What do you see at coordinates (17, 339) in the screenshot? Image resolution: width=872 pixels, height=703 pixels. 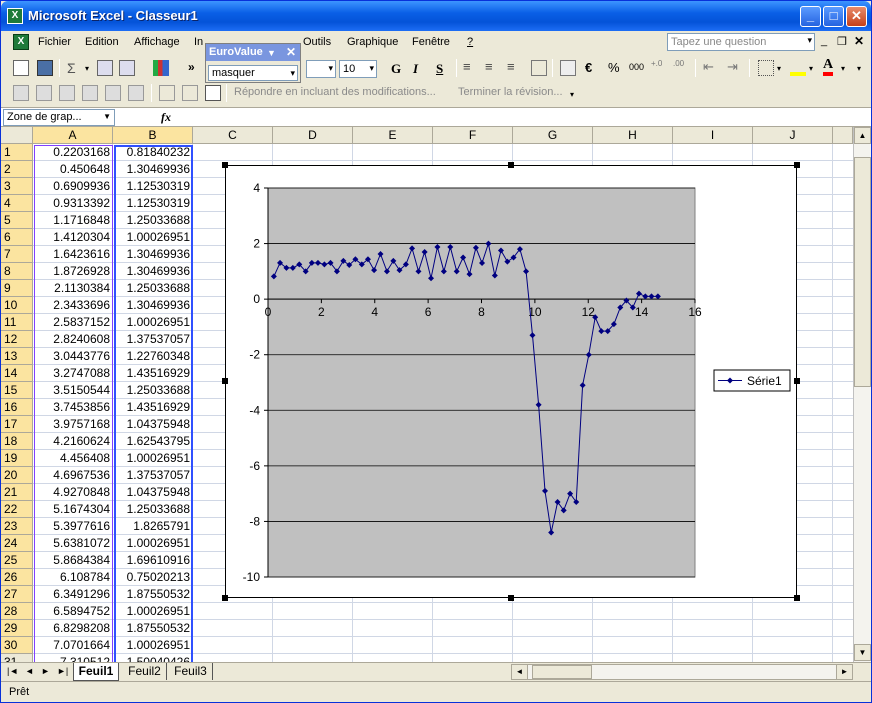 I see `row-header: 12` at bounding box center [17, 339].